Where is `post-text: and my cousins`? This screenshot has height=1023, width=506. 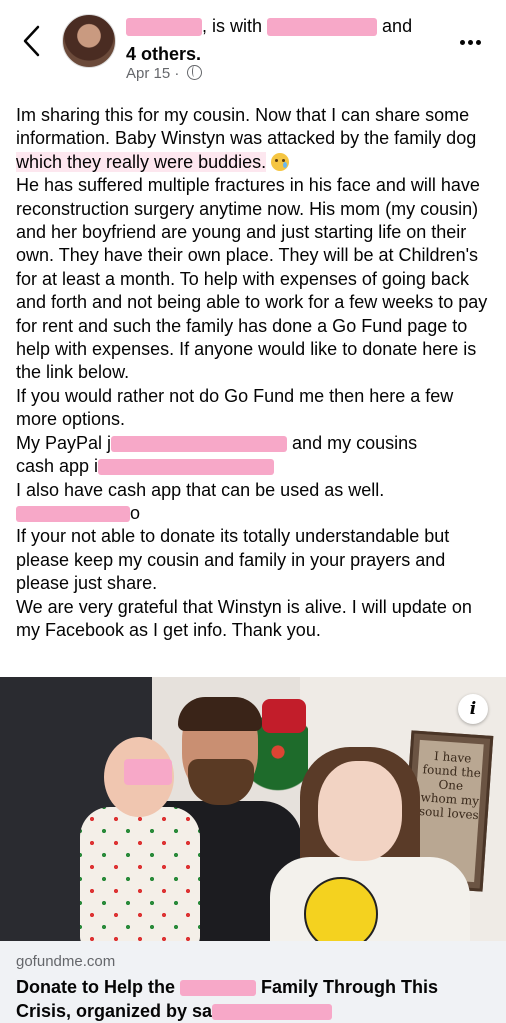 post-text: and my cousins is located at coordinates (355, 442).